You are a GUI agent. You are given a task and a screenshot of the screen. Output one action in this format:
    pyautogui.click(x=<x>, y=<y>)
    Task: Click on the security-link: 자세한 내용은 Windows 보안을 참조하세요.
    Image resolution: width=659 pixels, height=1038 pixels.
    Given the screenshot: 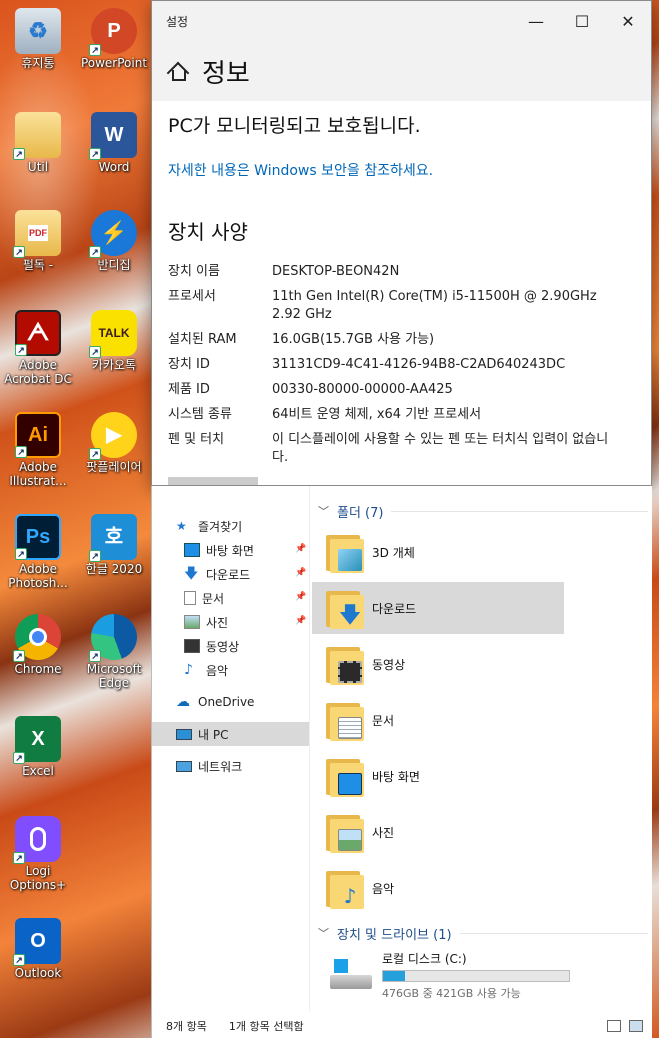 What is the action you would take?
    pyautogui.click(x=401, y=170)
    